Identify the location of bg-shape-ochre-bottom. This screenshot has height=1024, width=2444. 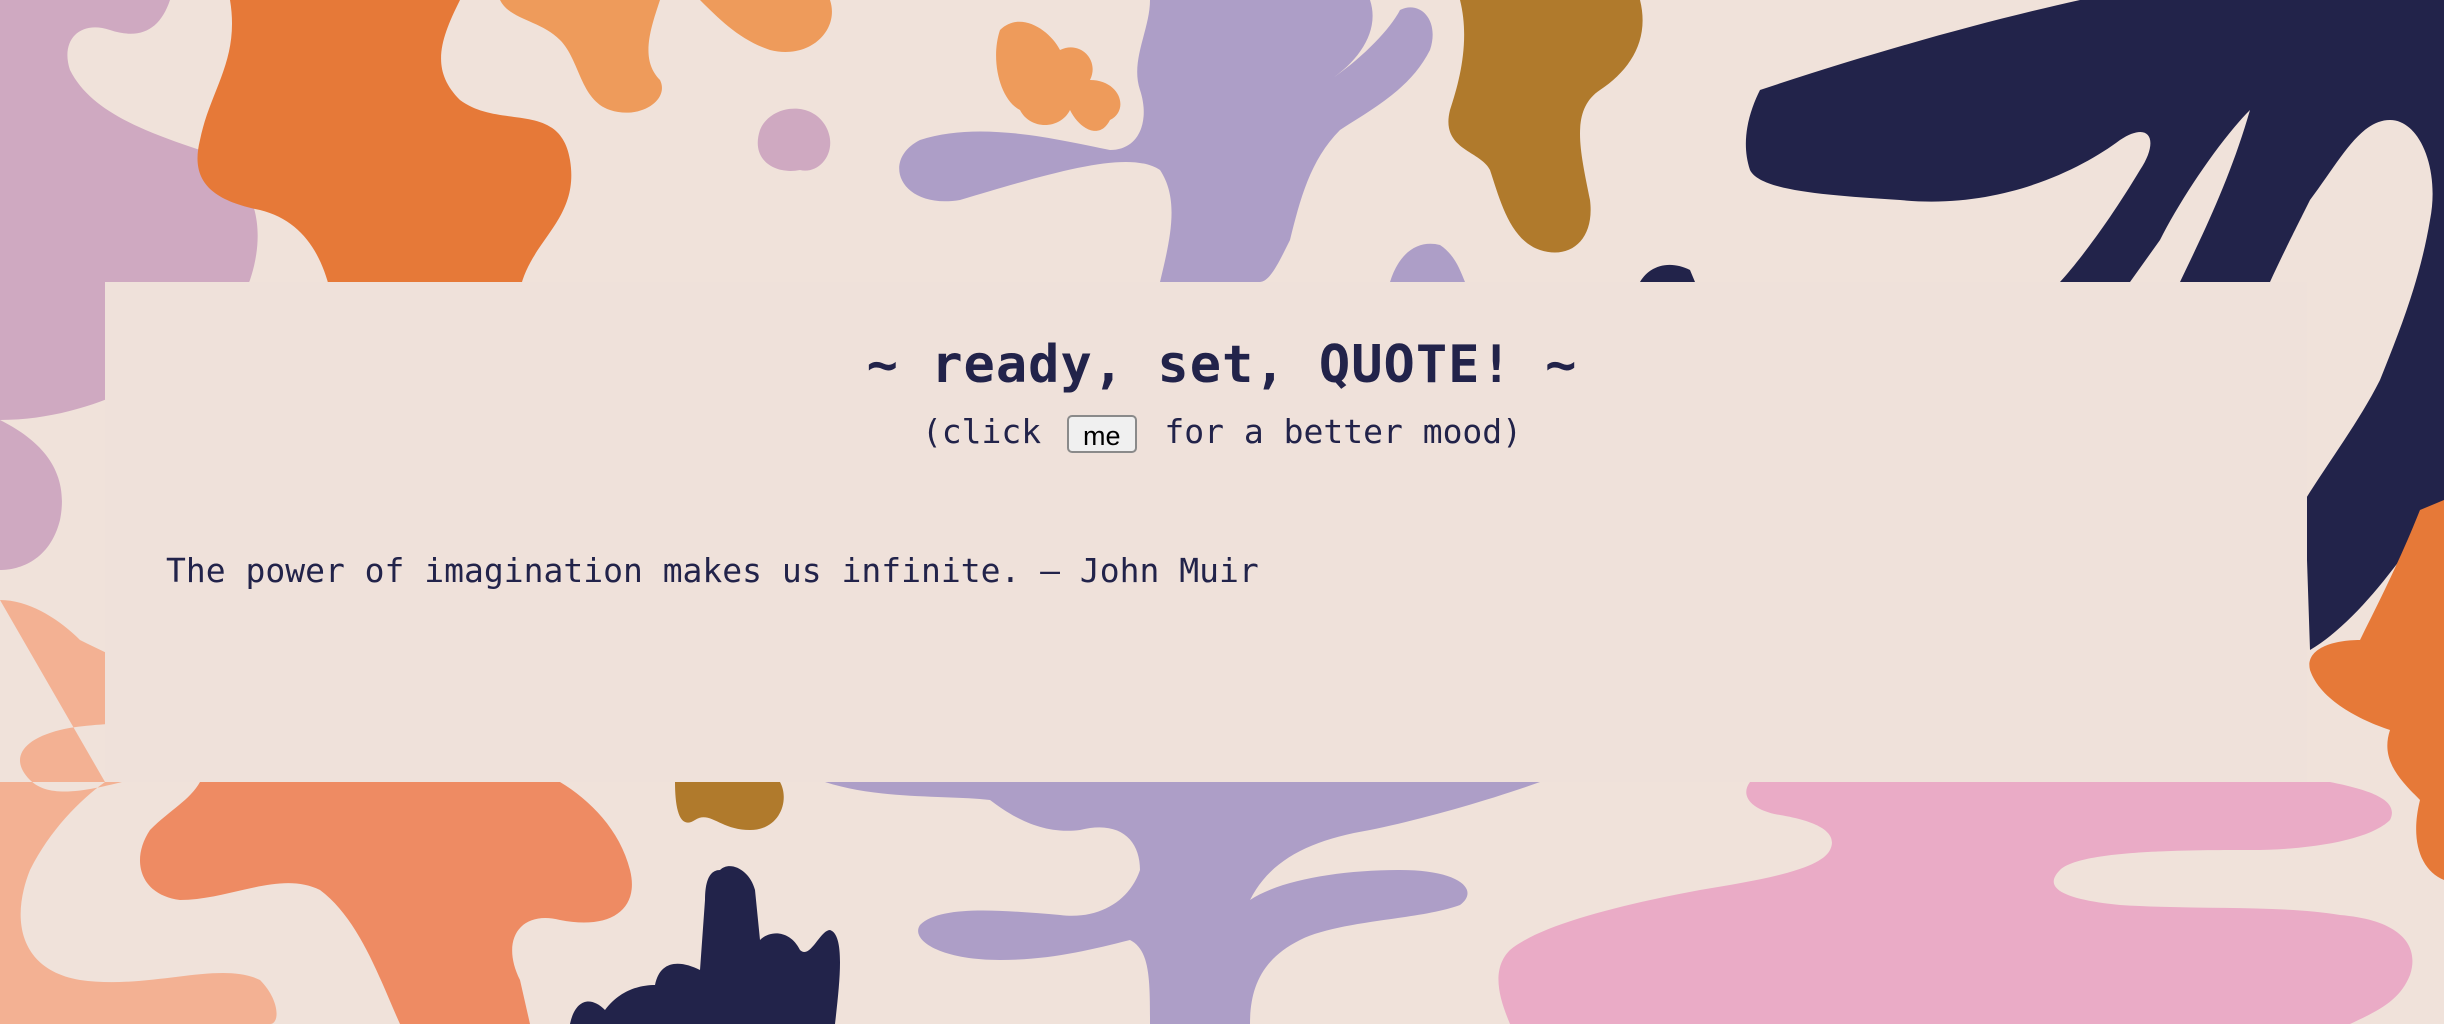
(729, 806).